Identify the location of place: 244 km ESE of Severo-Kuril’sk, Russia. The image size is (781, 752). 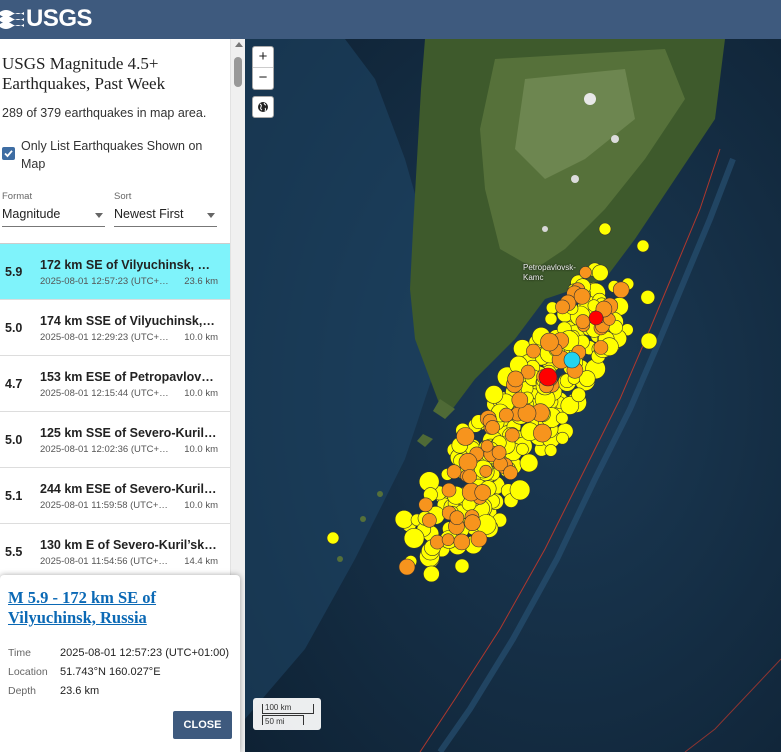
(129, 489).